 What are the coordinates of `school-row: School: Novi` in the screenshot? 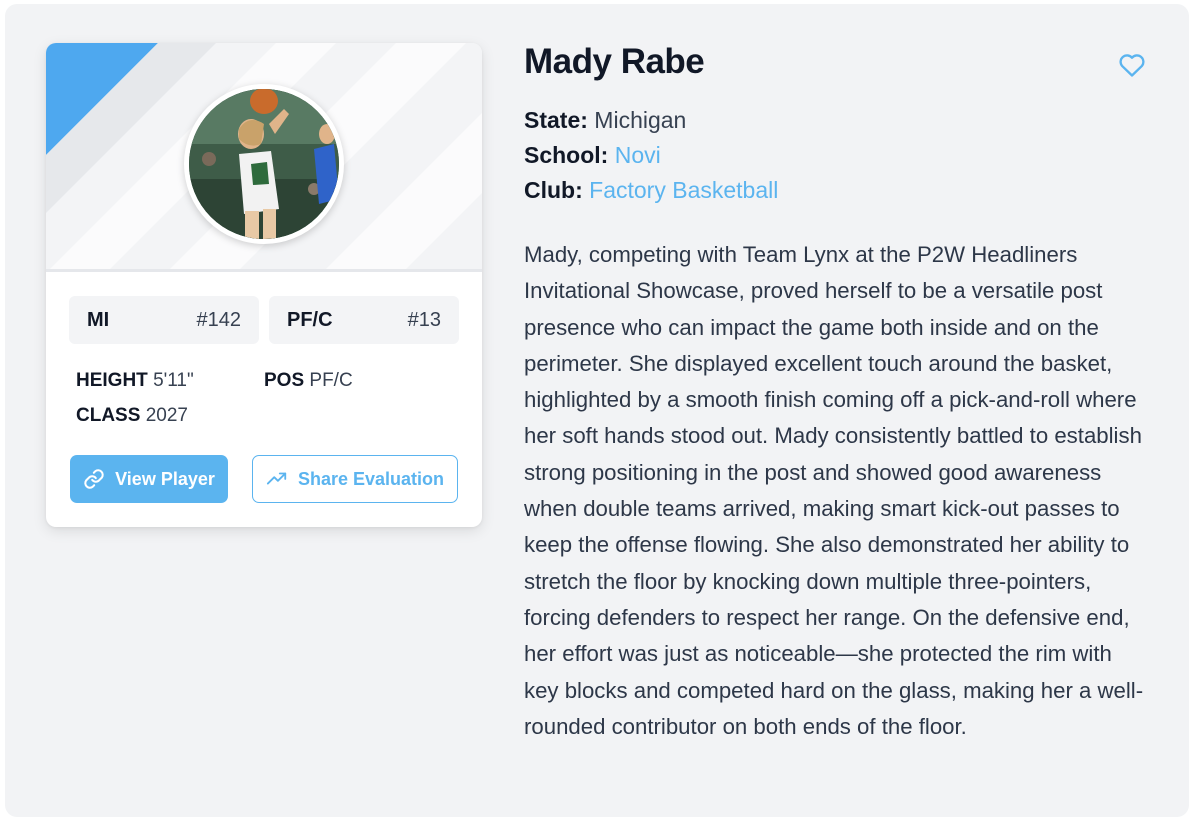 It's located at (592, 155).